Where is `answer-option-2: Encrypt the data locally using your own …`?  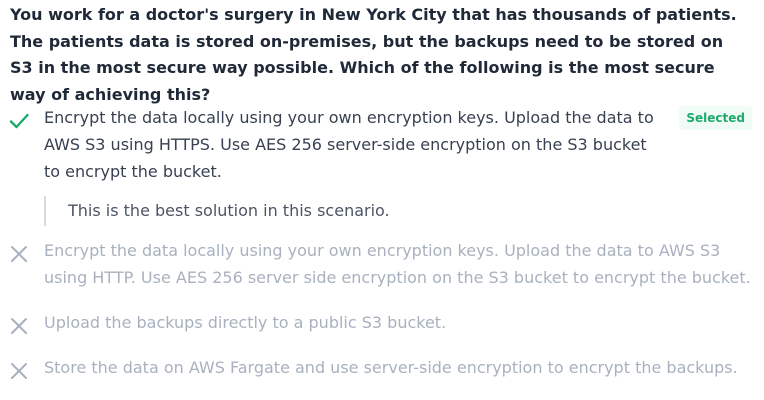
answer-option-2: Encrypt the data locally using your own … is located at coordinates (382, 264).